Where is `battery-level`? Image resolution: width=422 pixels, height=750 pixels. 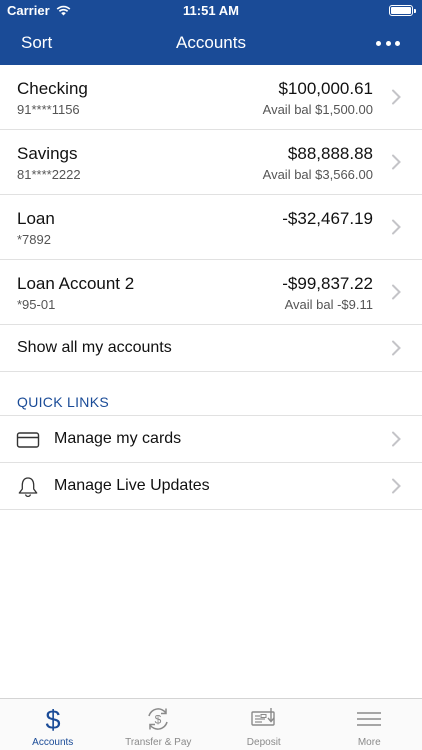
battery-level is located at coordinates (401, 10).